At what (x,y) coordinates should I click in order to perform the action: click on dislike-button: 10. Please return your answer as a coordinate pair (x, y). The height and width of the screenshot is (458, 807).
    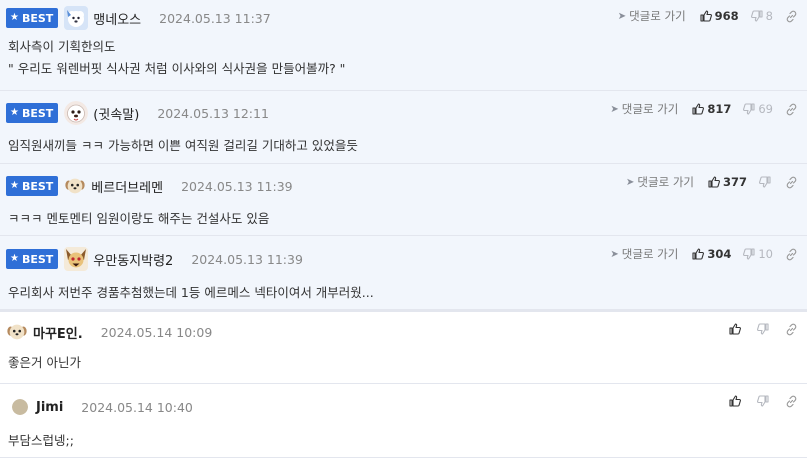
    Looking at the image, I should click on (758, 254).